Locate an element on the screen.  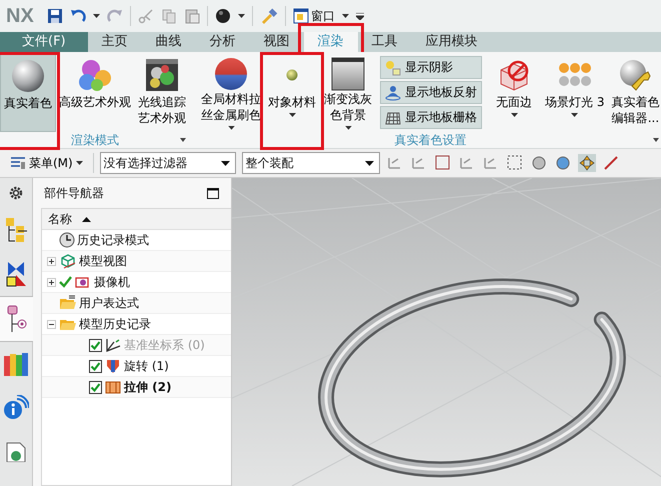
books-icon is located at coordinates (16, 364).